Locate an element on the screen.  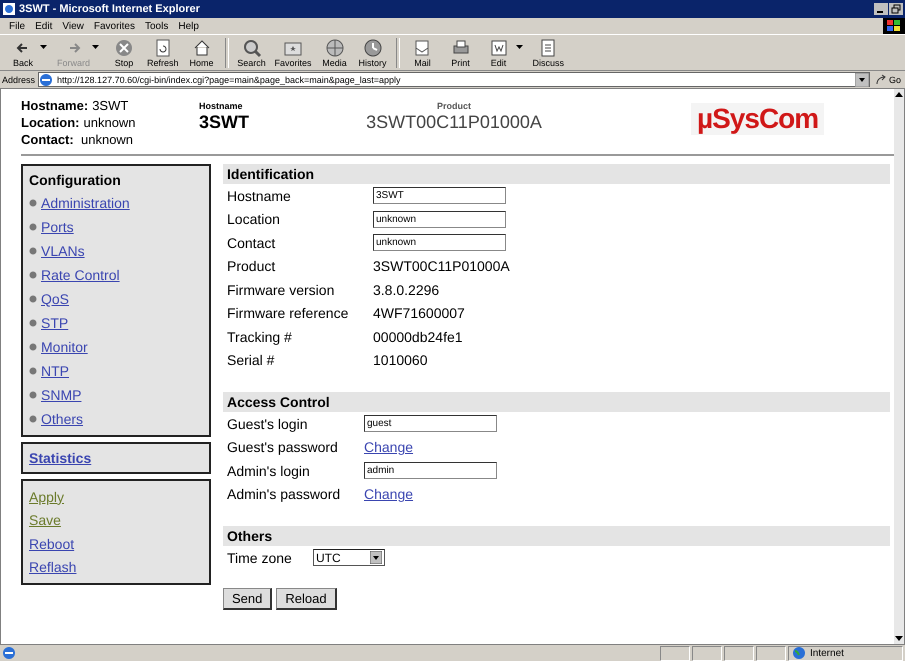
window-title: 3SWT - Microsoft Internet Explorer is located at coordinates (110, 9).